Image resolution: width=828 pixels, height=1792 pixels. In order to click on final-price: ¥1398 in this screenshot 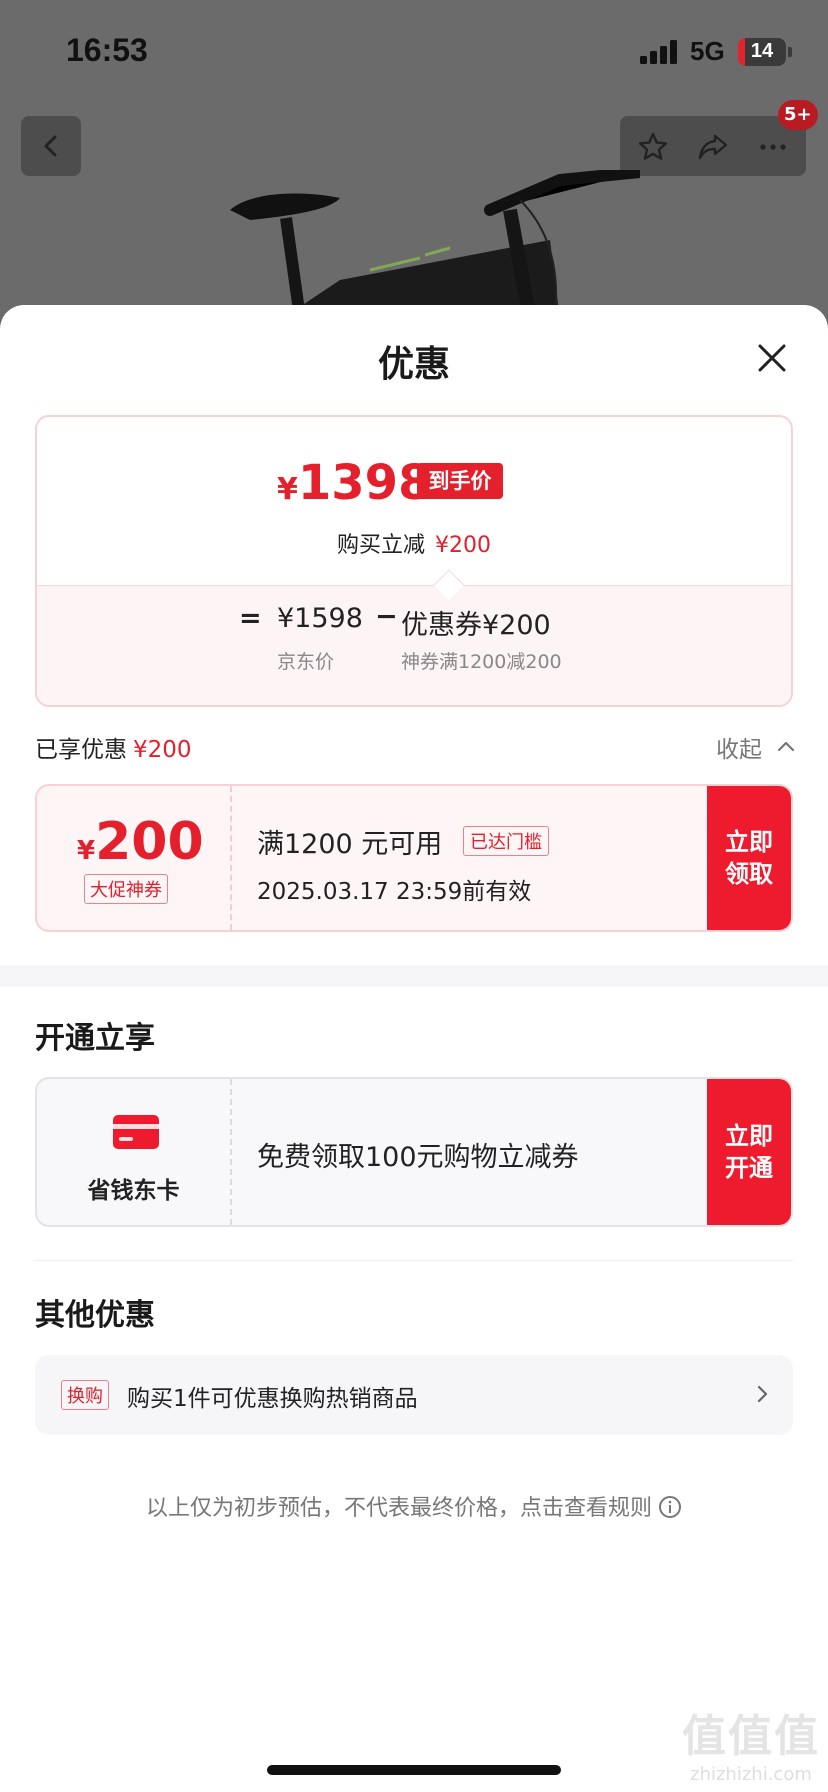, I will do `click(354, 483)`.